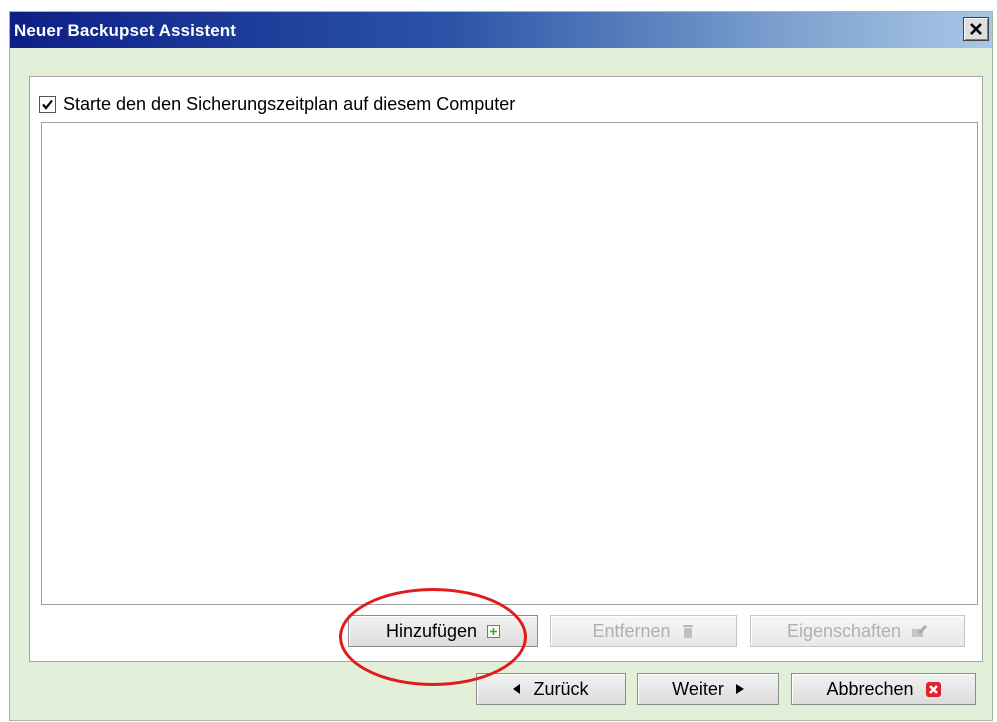 The image size is (997, 722). I want to click on back-button: Zurück, so click(551, 689).